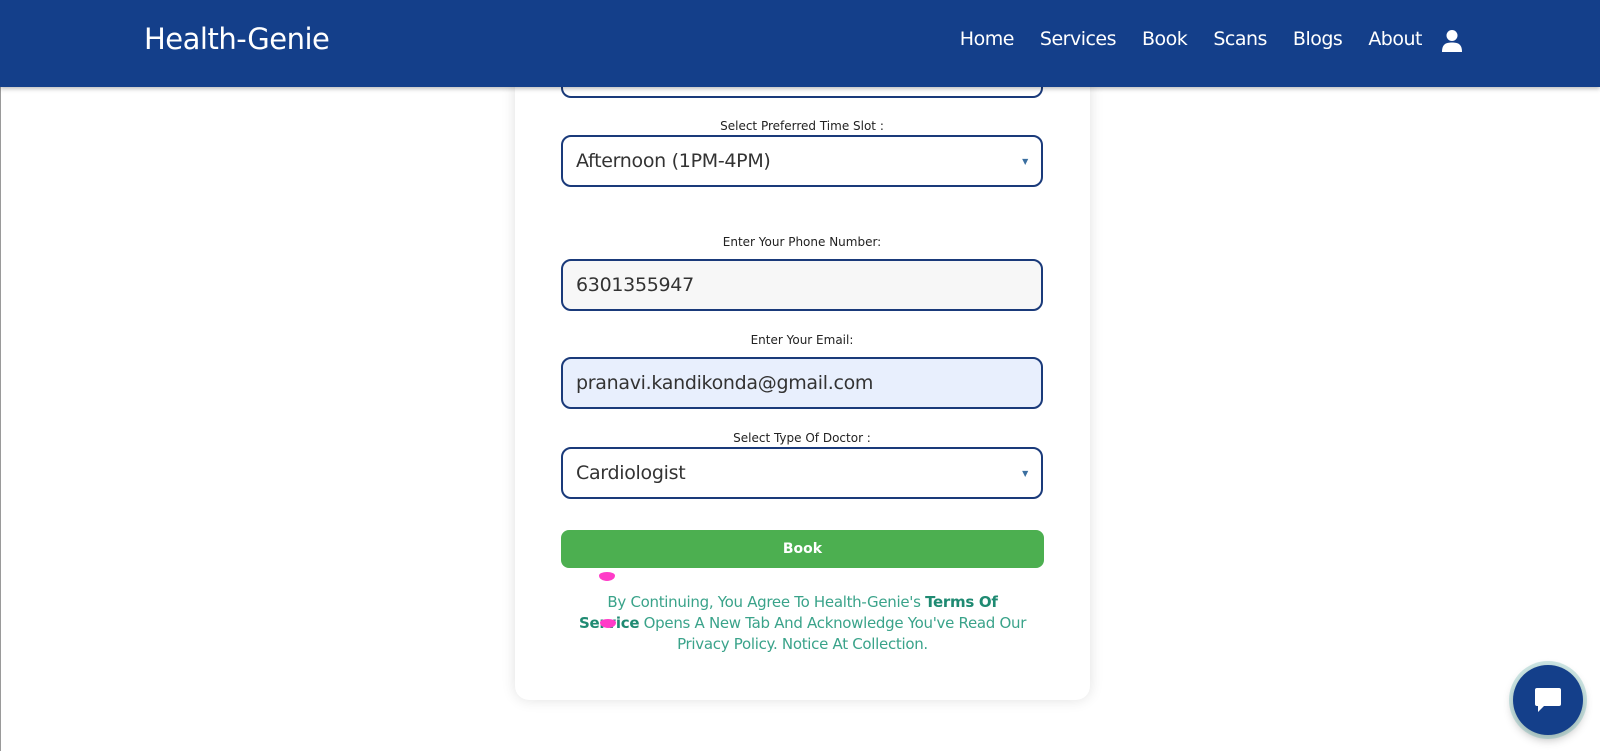  Describe the element at coordinates (725, 383) in the screenshot. I see `email-value: pranavi.kandikonda@gmail.com` at that location.